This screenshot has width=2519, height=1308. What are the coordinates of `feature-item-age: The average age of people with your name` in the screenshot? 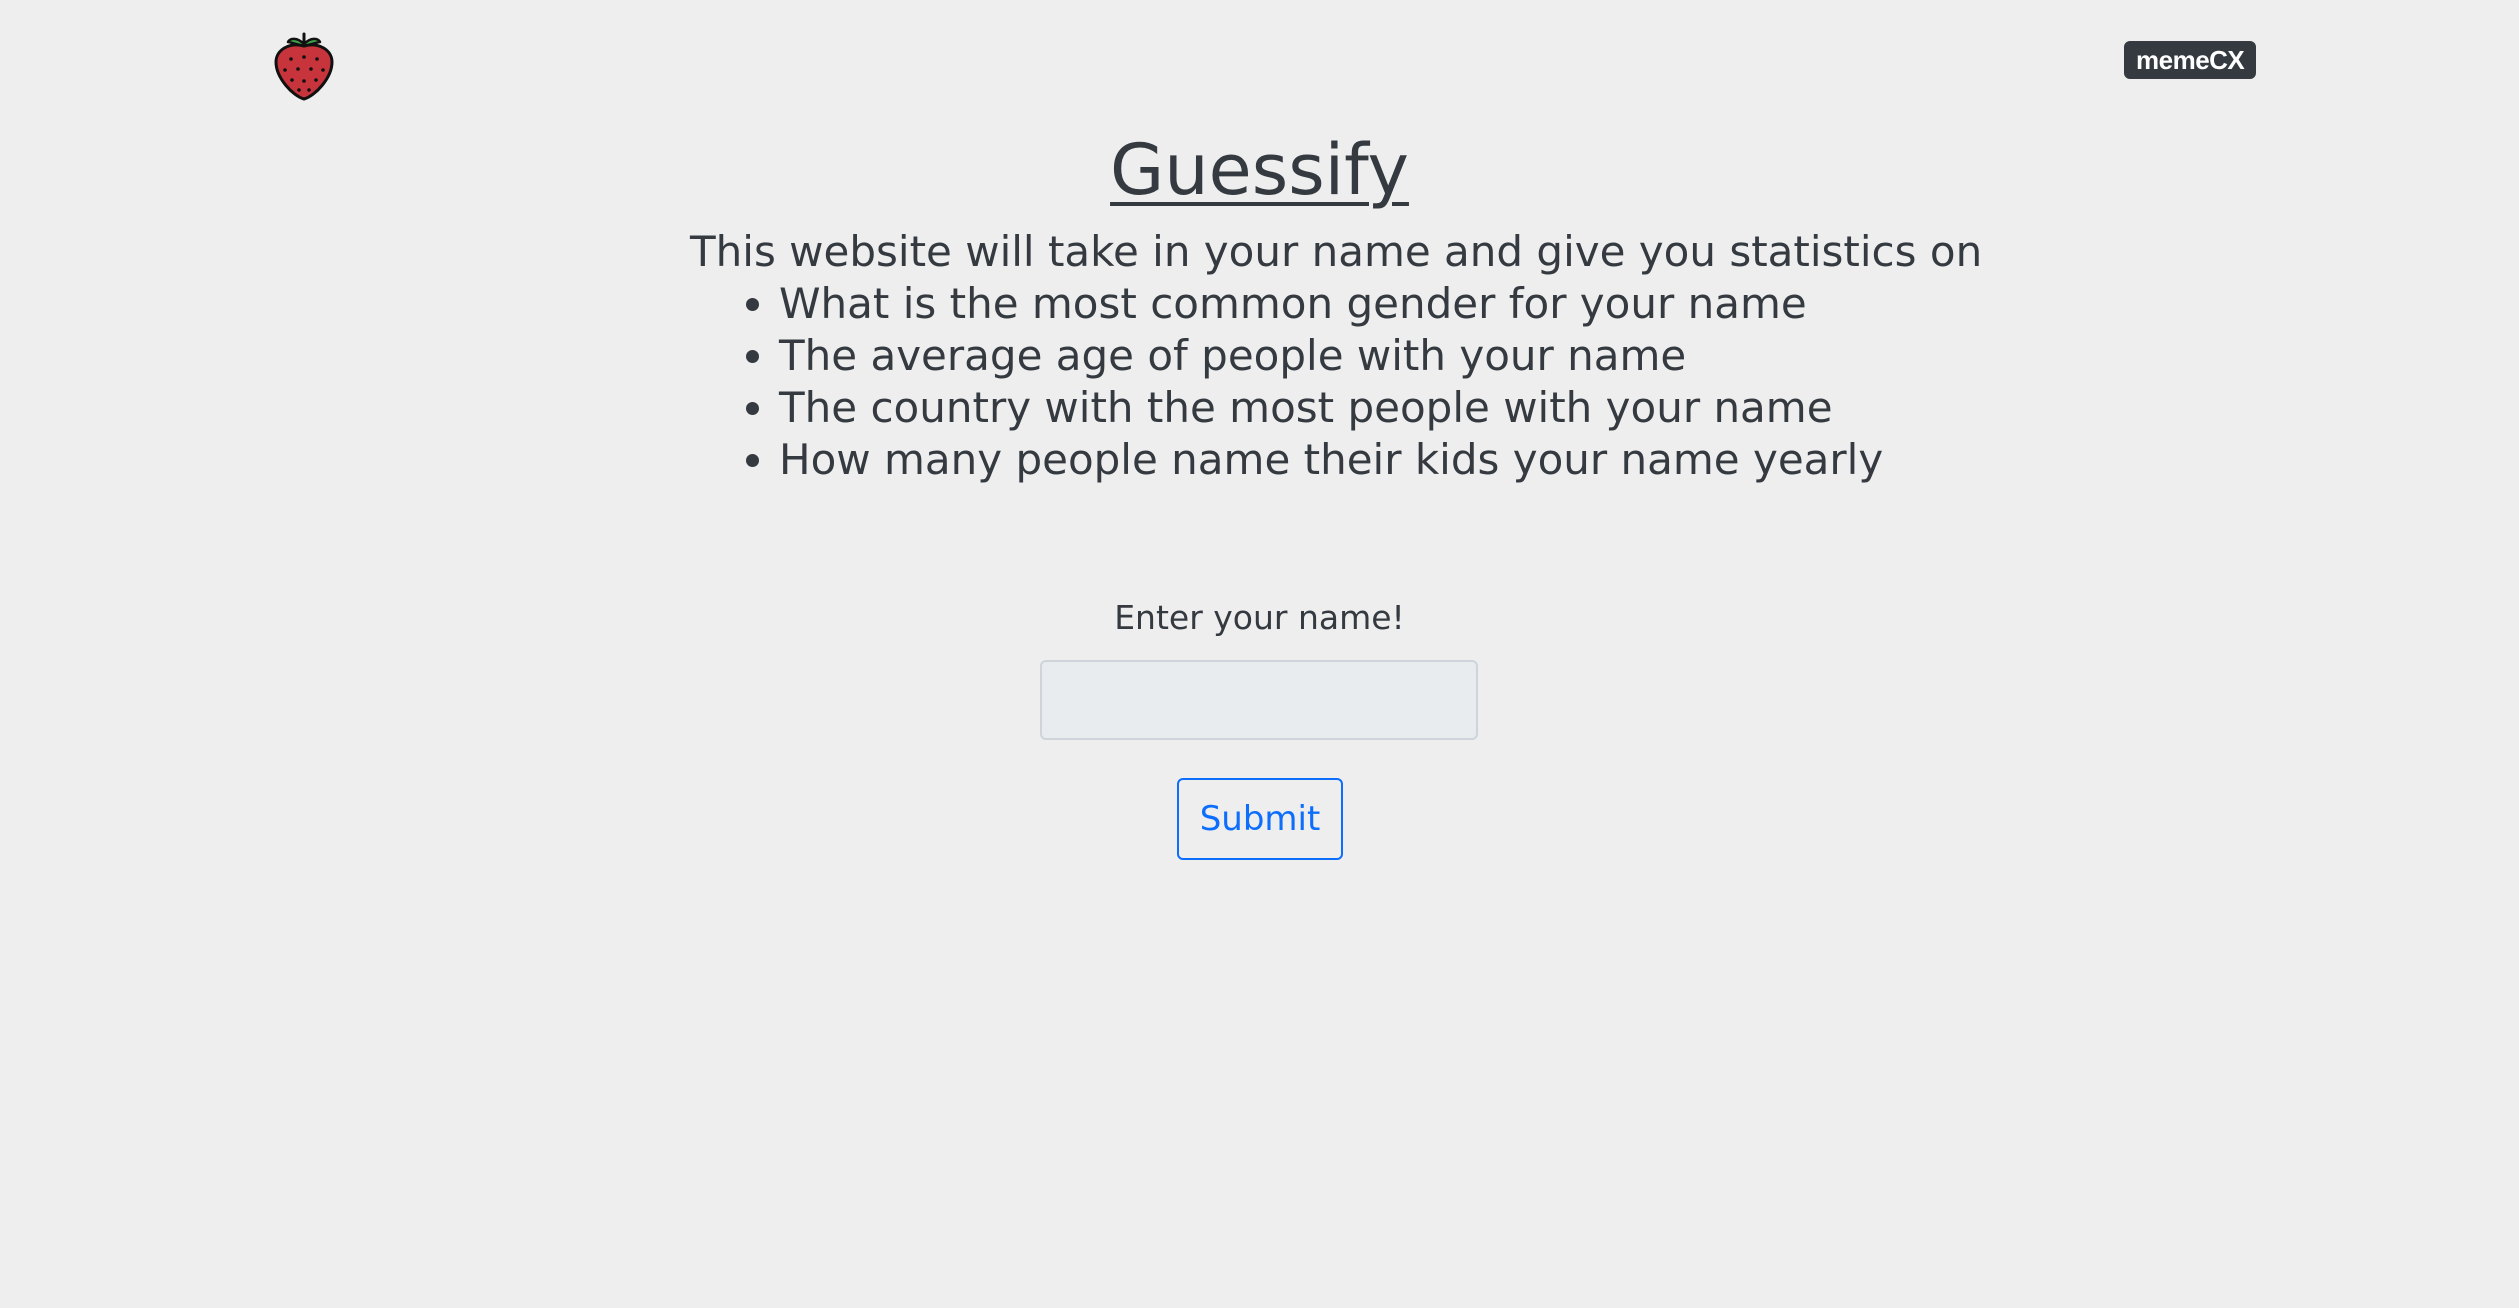 It's located at (1331, 356).